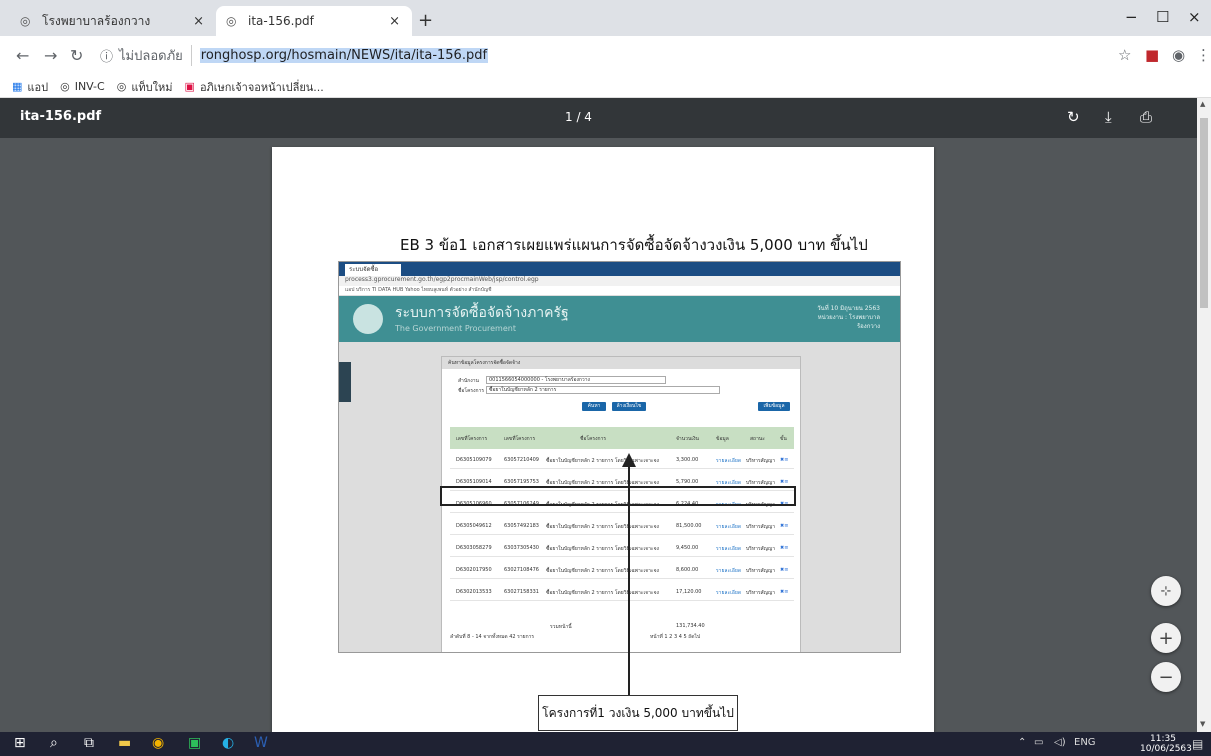 The image size is (1211, 756). What do you see at coordinates (774, 406) in the screenshot?
I see `inner-add-button: เพิ่มข้อมูล` at bounding box center [774, 406].